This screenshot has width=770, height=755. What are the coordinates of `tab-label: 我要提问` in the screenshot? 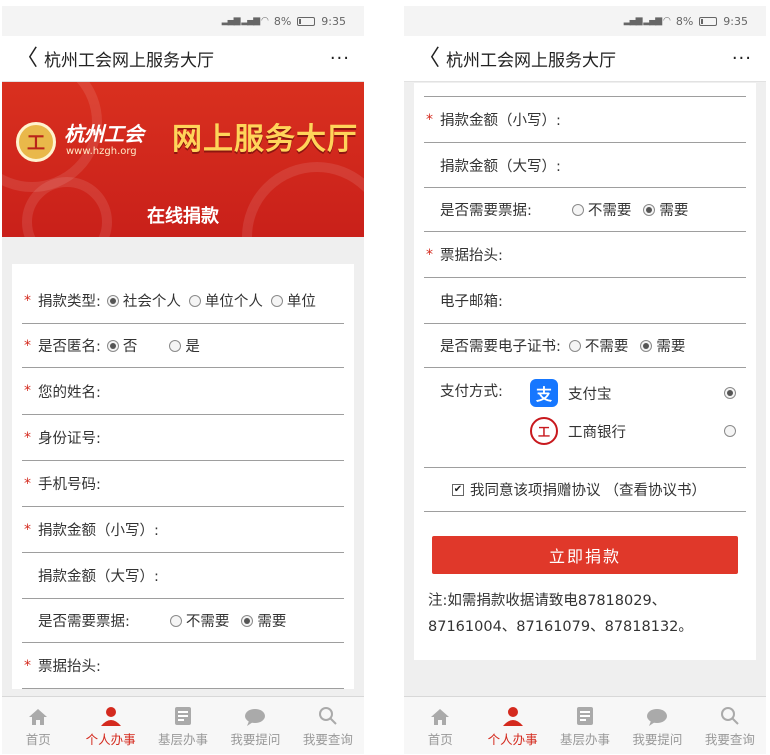 It's located at (255, 739).